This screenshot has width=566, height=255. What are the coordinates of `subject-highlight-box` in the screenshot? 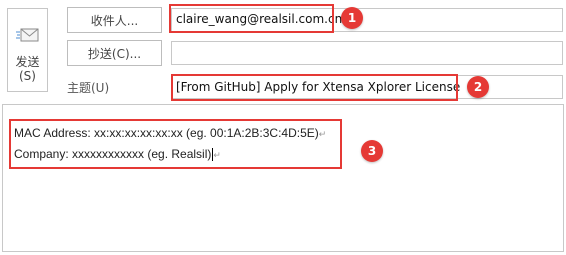 It's located at (314, 87).